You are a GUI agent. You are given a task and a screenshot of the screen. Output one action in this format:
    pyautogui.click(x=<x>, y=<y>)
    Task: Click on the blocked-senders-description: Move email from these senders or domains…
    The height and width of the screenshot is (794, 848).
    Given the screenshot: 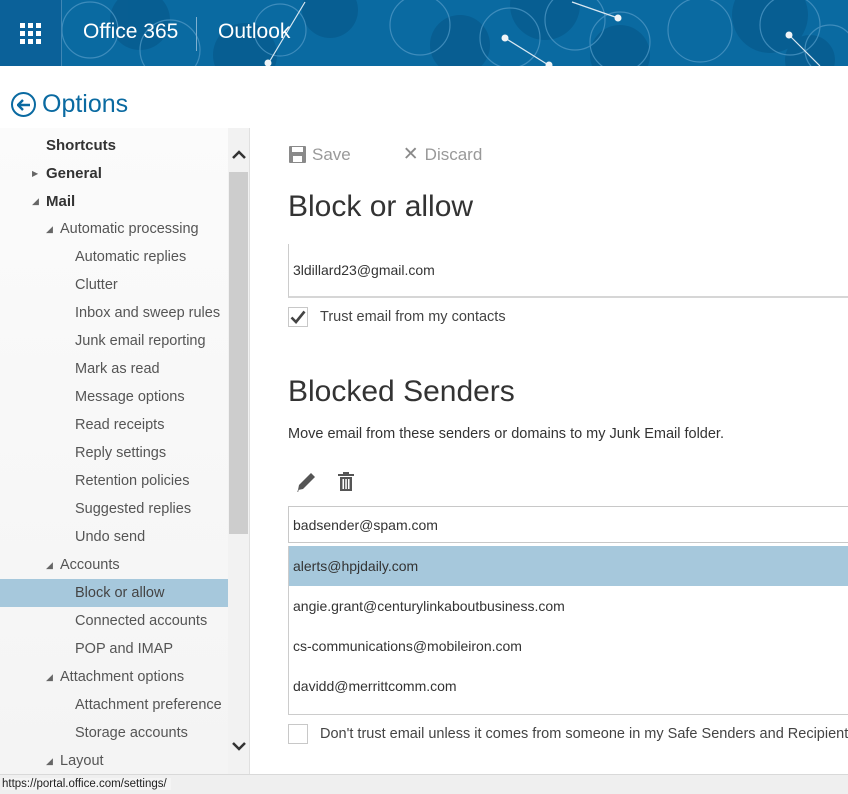 What is the action you would take?
    pyautogui.click(x=506, y=434)
    